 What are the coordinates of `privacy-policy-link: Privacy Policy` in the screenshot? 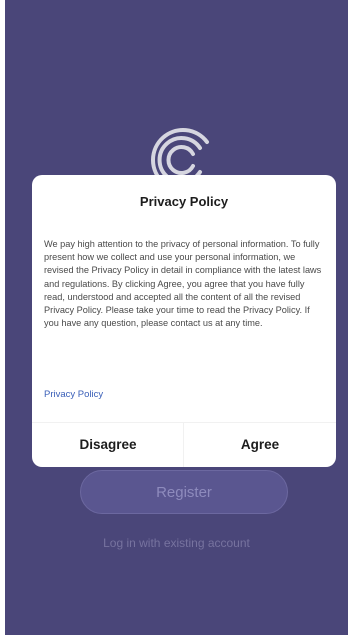 It's located at (73, 394).